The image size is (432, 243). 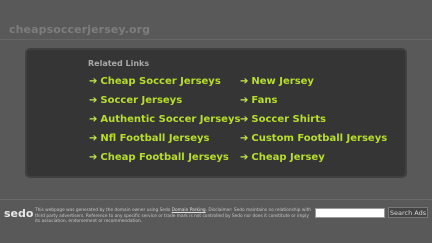 What do you see at coordinates (264, 100) in the screenshot?
I see `related-link-label: Fans` at bounding box center [264, 100].